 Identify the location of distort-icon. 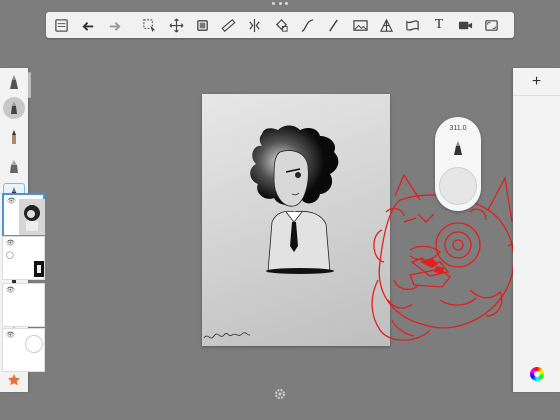
(413, 25).